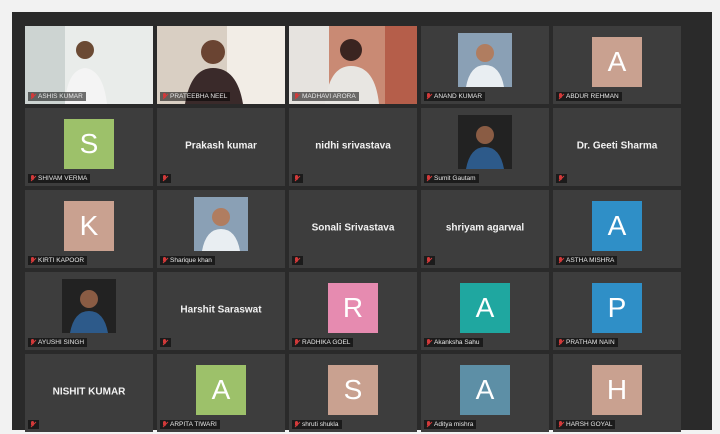  I want to click on participant-tile: A ABDUR REHMAN, so click(617, 65).